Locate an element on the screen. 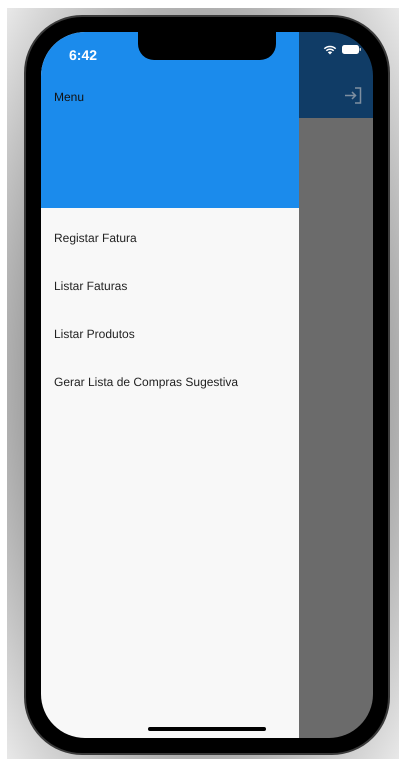 This screenshot has width=406, height=767. status-time: 6:42 is located at coordinates (83, 55).